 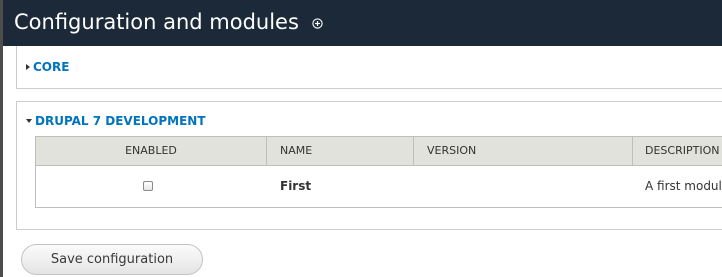 What do you see at coordinates (682, 150) in the screenshot?
I see `column-header-description: DESCRIPTION` at bounding box center [682, 150].